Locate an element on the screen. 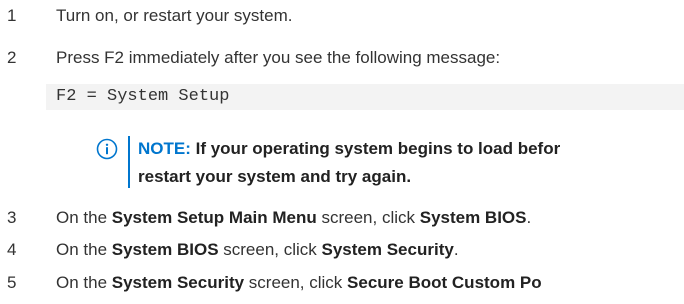 The image size is (684, 304). step-number: 5 is located at coordinates (12, 282).